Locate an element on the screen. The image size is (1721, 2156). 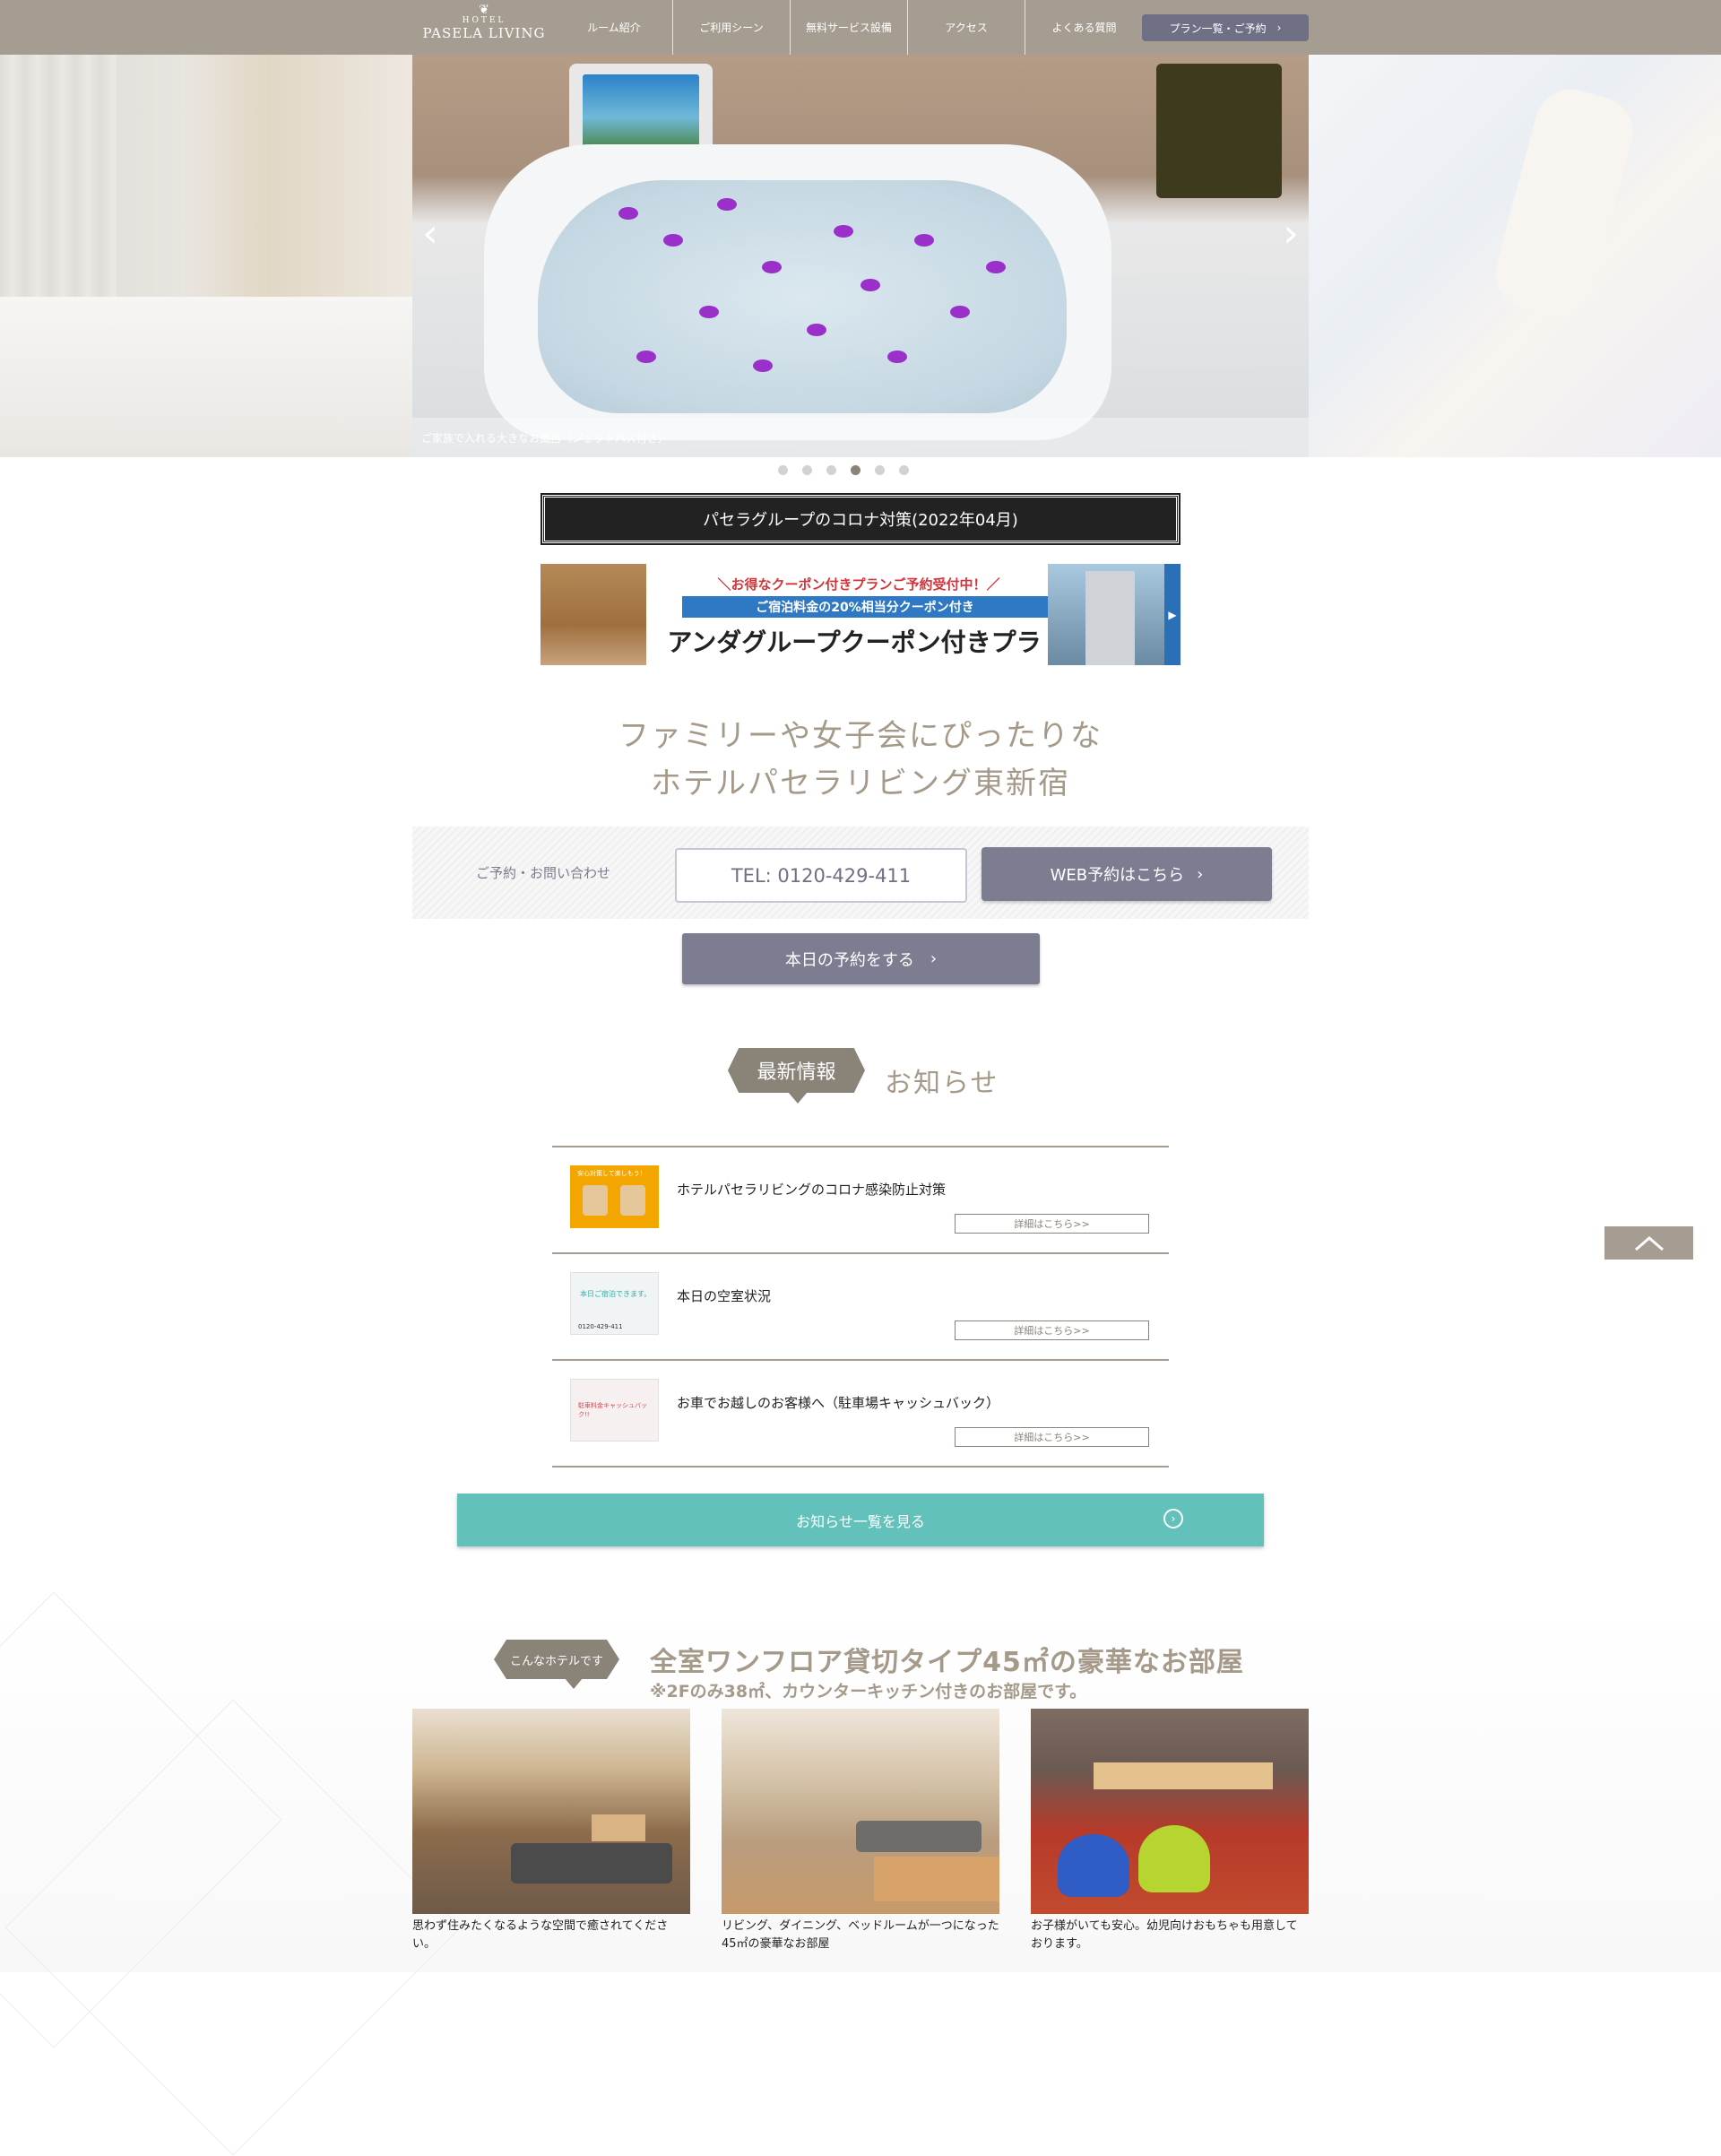
slider-dots is located at coordinates (843, 470).